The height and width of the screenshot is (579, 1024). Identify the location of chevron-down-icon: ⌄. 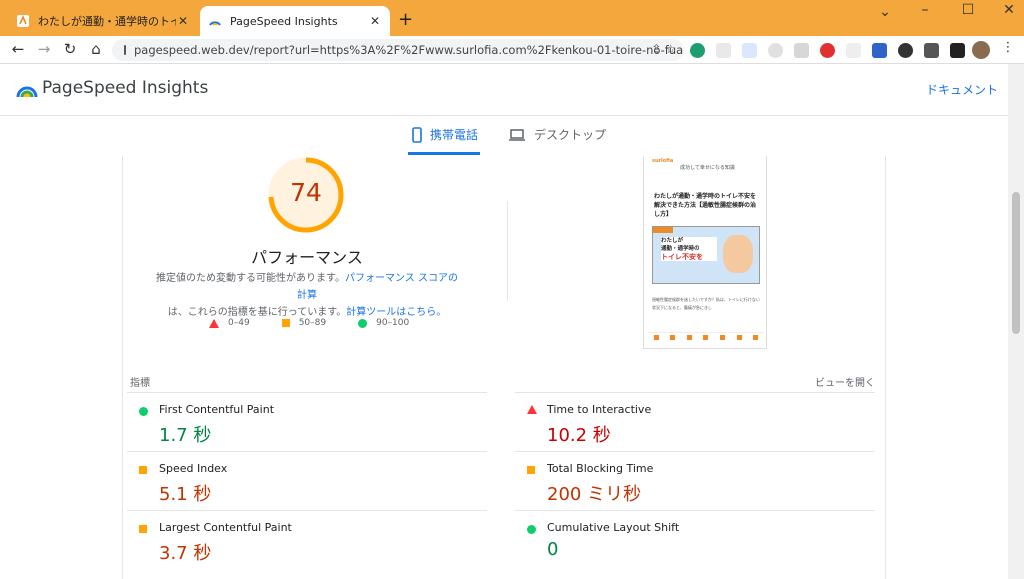
(885, 12).